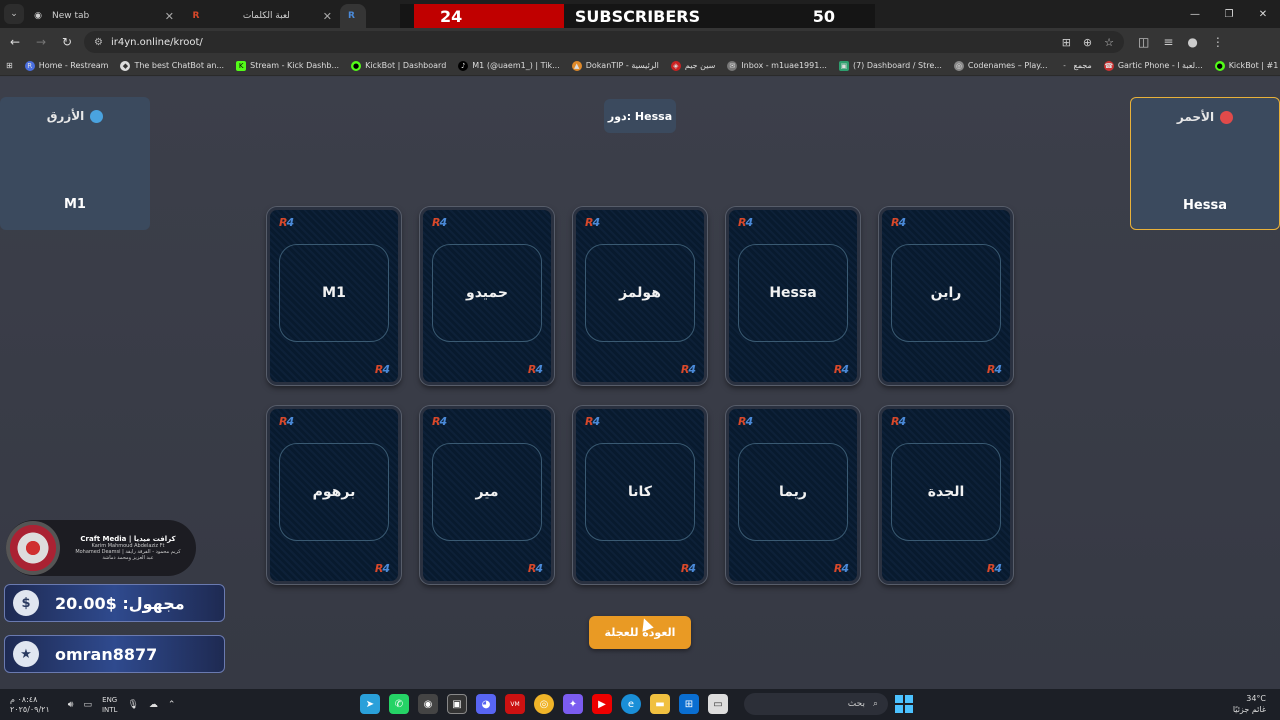 The height and width of the screenshot is (720, 1280). What do you see at coordinates (14, 14) in the screenshot?
I see `tab-search-icon: ⌄` at bounding box center [14, 14].